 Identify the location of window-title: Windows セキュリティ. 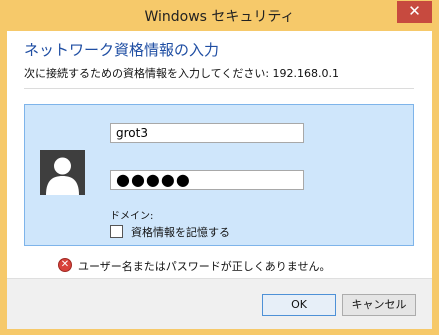
(219, 17).